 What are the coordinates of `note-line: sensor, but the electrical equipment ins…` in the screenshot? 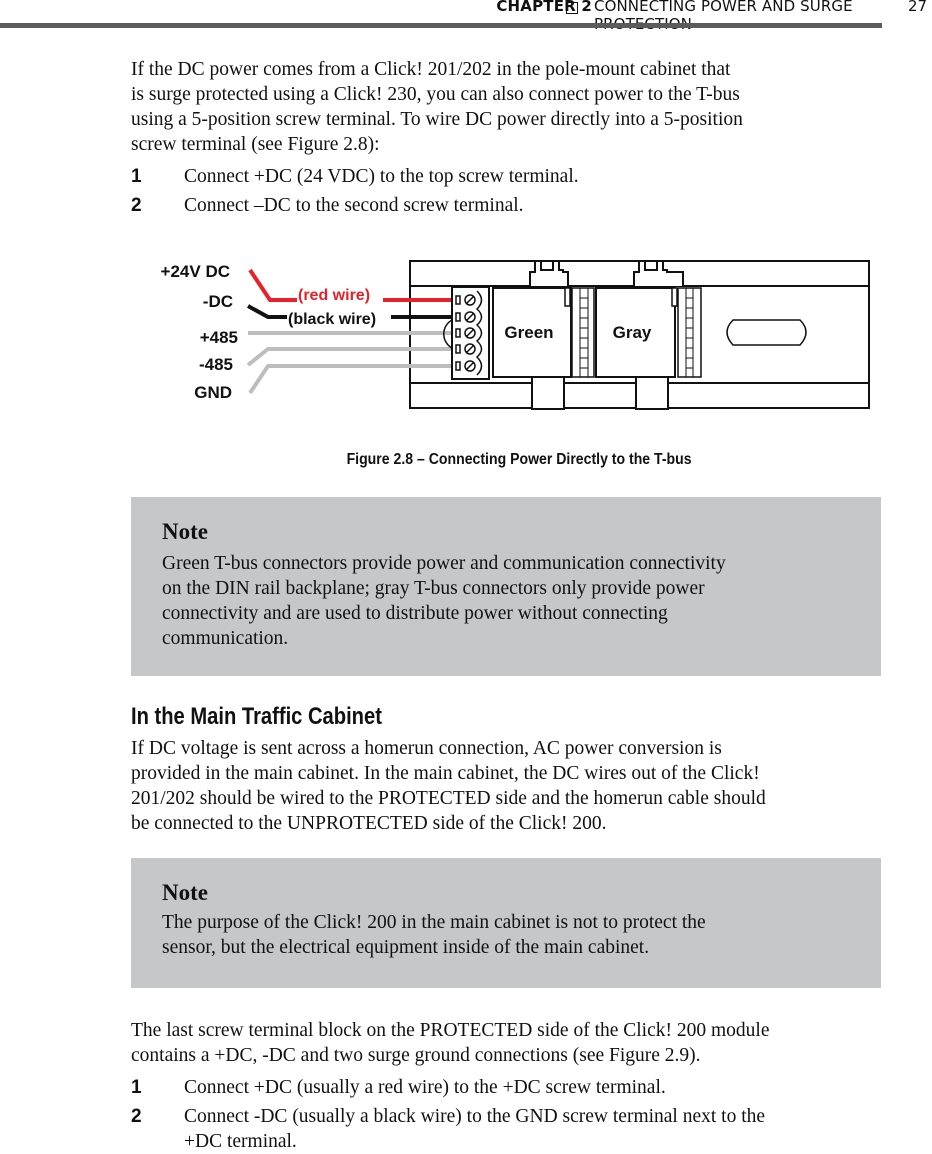 It's located at (406, 947).